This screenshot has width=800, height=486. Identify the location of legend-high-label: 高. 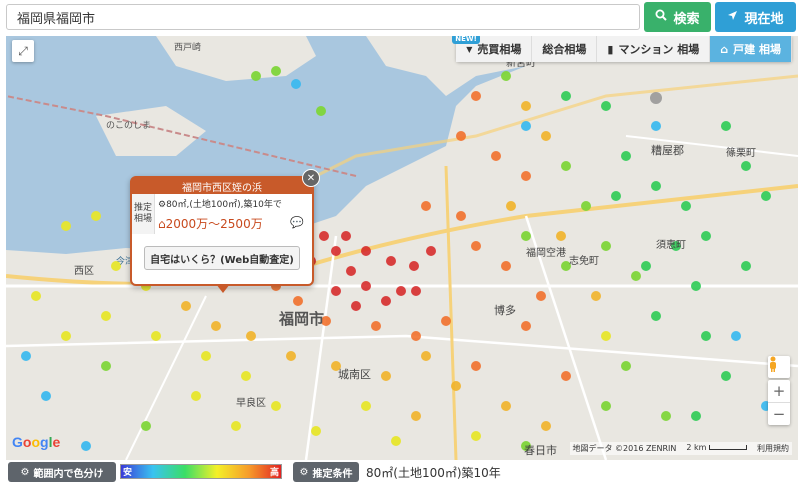
(274, 473).